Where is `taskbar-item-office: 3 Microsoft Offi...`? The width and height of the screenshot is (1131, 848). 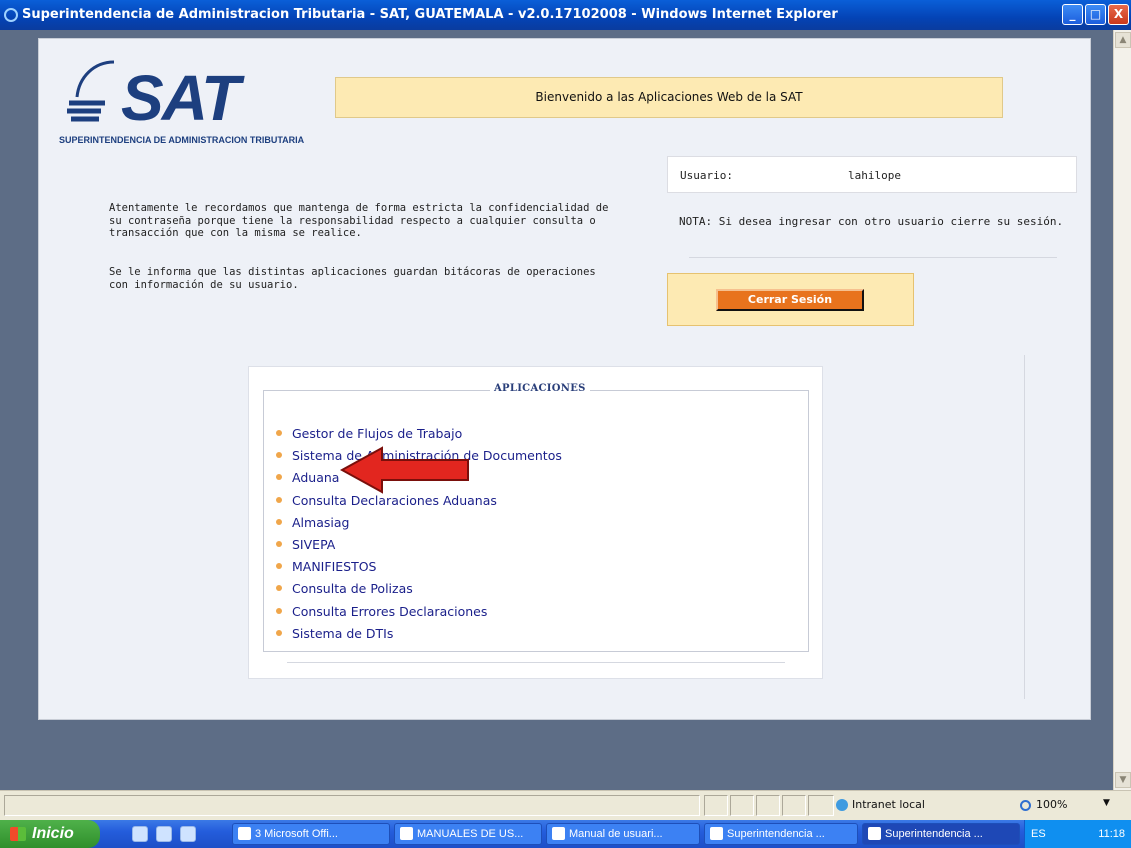 taskbar-item-office: 3 Microsoft Offi... is located at coordinates (311, 834).